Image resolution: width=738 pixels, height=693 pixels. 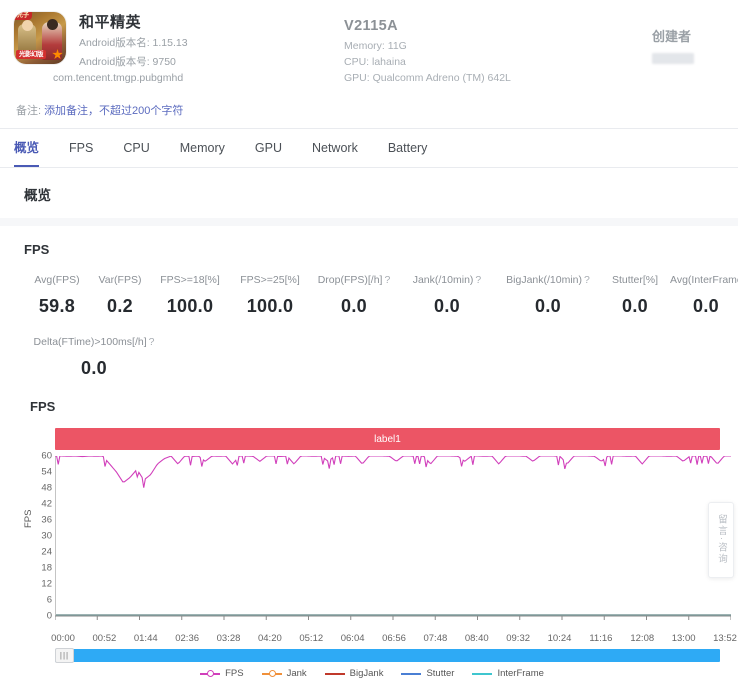 What do you see at coordinates (369, 193) in the screenshot?
I see `overview-card: 概览` at bounding box center [369, 193].